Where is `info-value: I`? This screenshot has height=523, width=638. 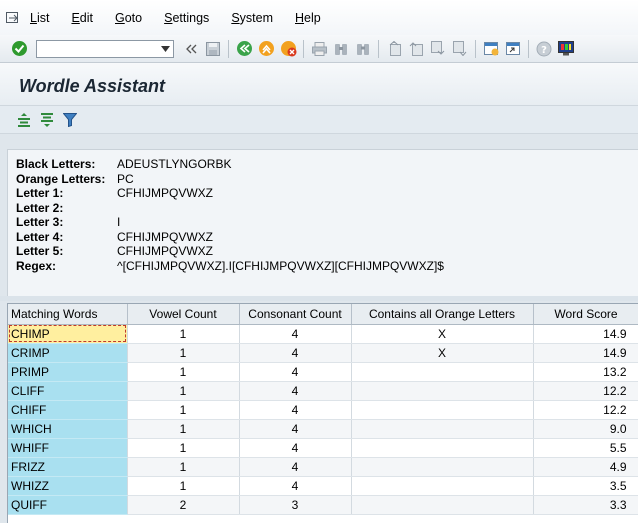
info-value: I is located at coordinates (119, 222).